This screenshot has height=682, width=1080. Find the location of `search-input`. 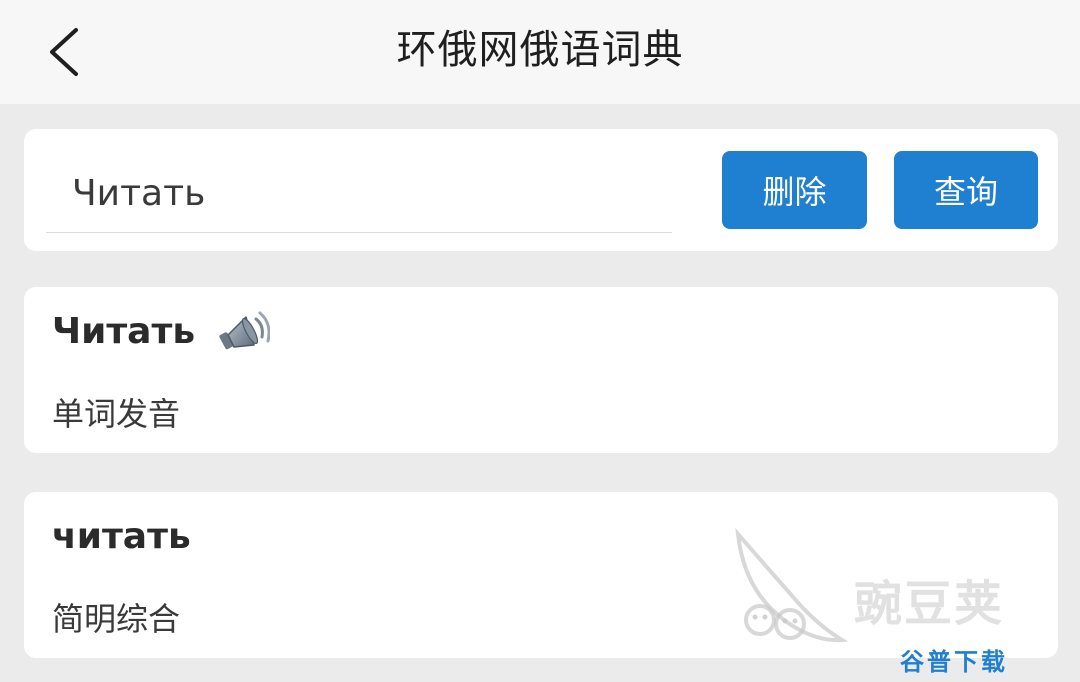

search-input is located at coordinates (359, 199).